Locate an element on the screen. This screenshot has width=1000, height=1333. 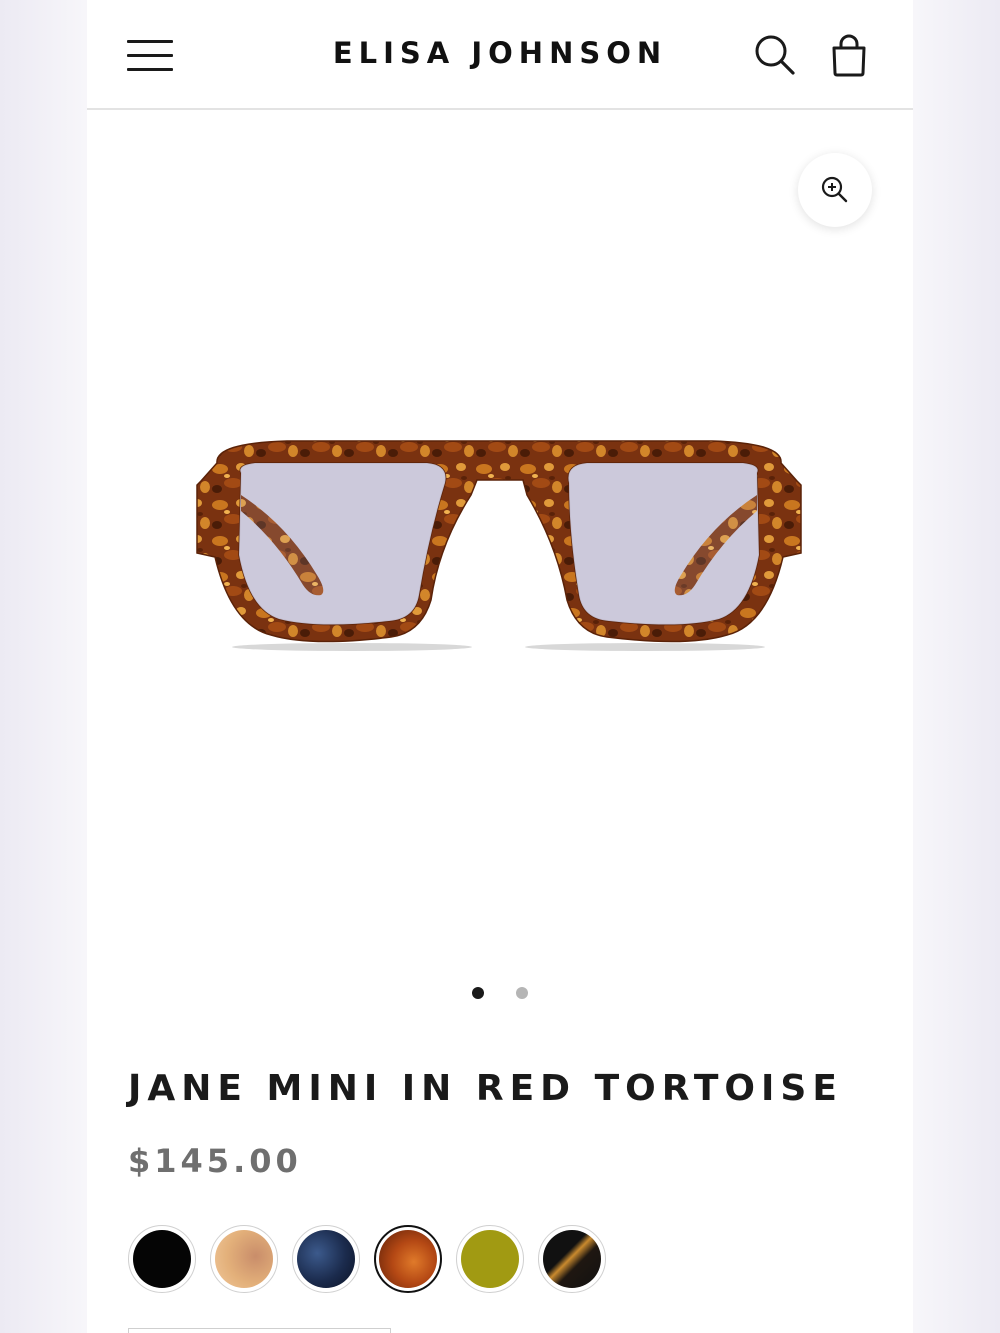
search-button is located at coordinates (775, 55).